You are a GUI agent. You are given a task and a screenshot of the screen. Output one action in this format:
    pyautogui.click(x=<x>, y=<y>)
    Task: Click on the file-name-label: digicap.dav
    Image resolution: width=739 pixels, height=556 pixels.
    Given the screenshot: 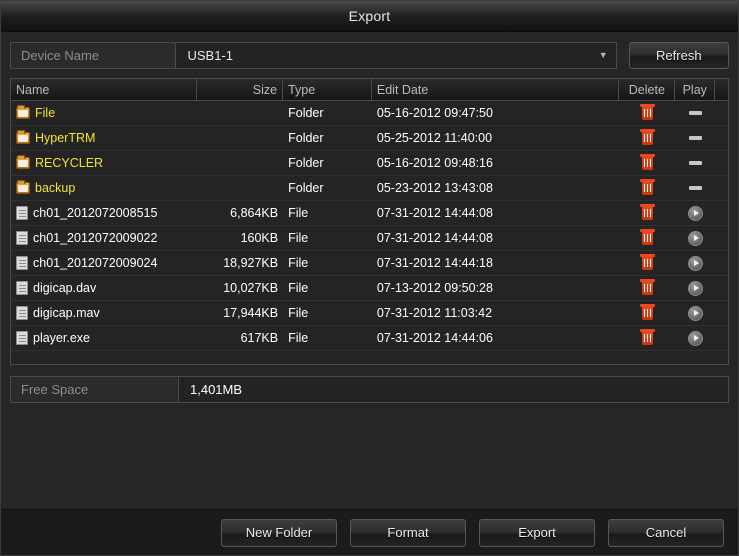 What is the action you would take?
    pyautogui.click(x=65, y=288)
    